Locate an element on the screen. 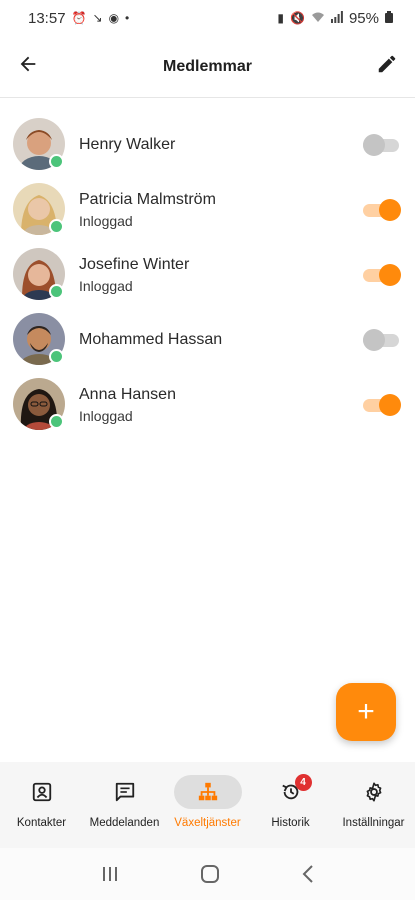  member-row: Henry Walker is located at coordinates (207, 144).